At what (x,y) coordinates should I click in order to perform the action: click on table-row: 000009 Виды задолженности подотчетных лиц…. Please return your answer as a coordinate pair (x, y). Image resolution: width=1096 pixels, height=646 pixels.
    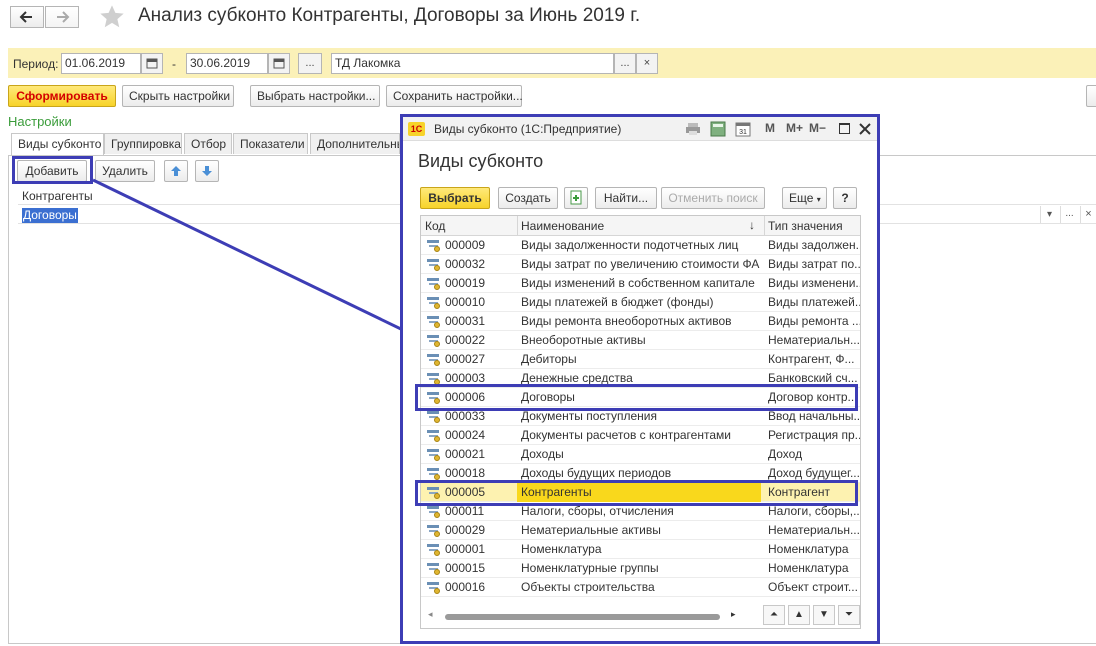
    Looking at the image, I should click on (640, 245).